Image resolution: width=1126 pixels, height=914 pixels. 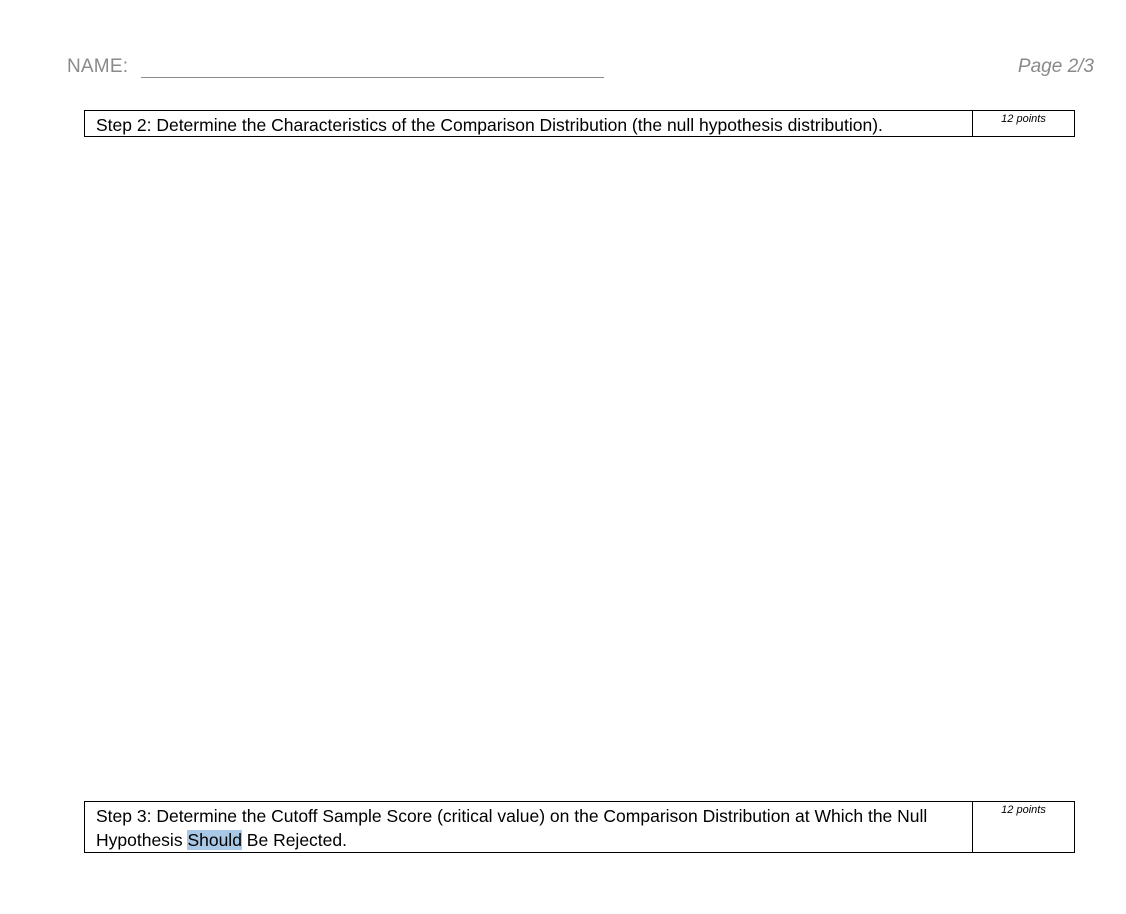 What do you see at coordinates (1055, 66) in the screenshot?
I see `page-number: Page 2/3` at bounding box center [1055, 66].